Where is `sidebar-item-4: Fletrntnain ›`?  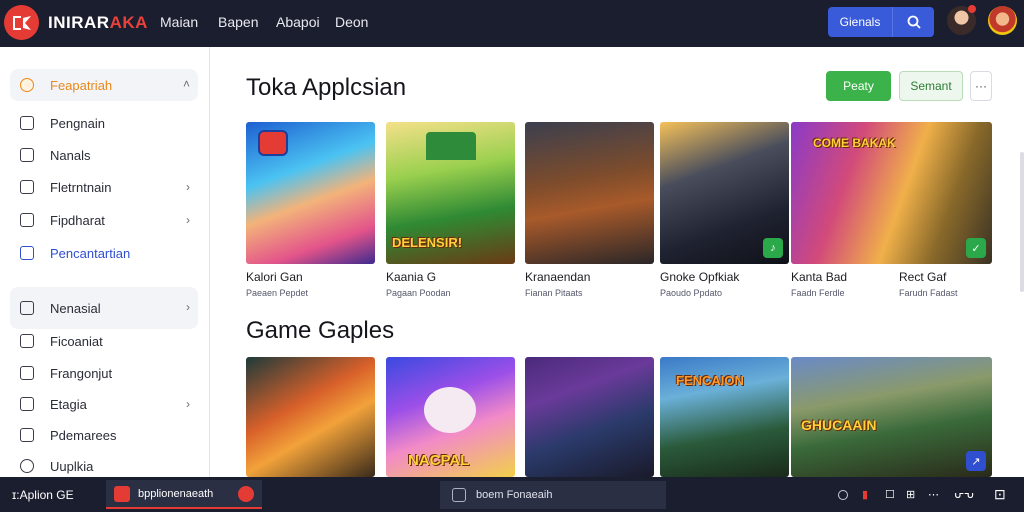
sidebar-item-4: Fletrntnain › is located at coordinates (104, 187).